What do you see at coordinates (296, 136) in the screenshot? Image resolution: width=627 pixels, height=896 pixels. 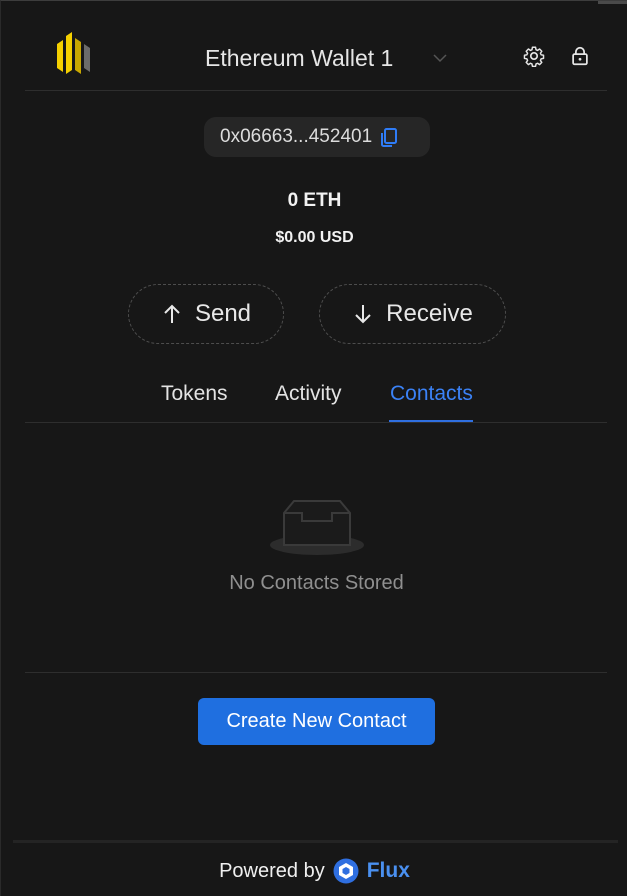 I see `account-address: 0x06663...452401` at bounding box center [296, 136].